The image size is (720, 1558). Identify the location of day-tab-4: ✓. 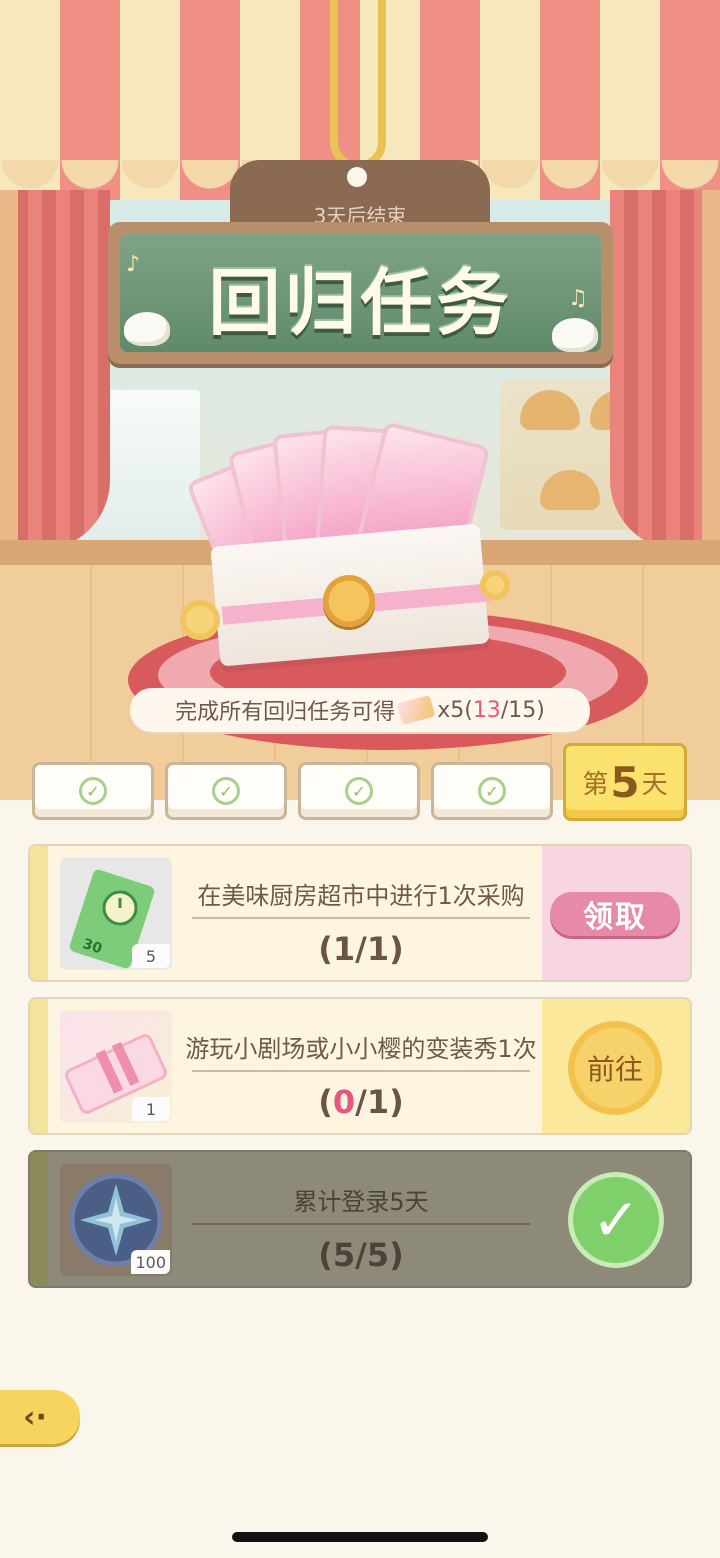
(492, 791).